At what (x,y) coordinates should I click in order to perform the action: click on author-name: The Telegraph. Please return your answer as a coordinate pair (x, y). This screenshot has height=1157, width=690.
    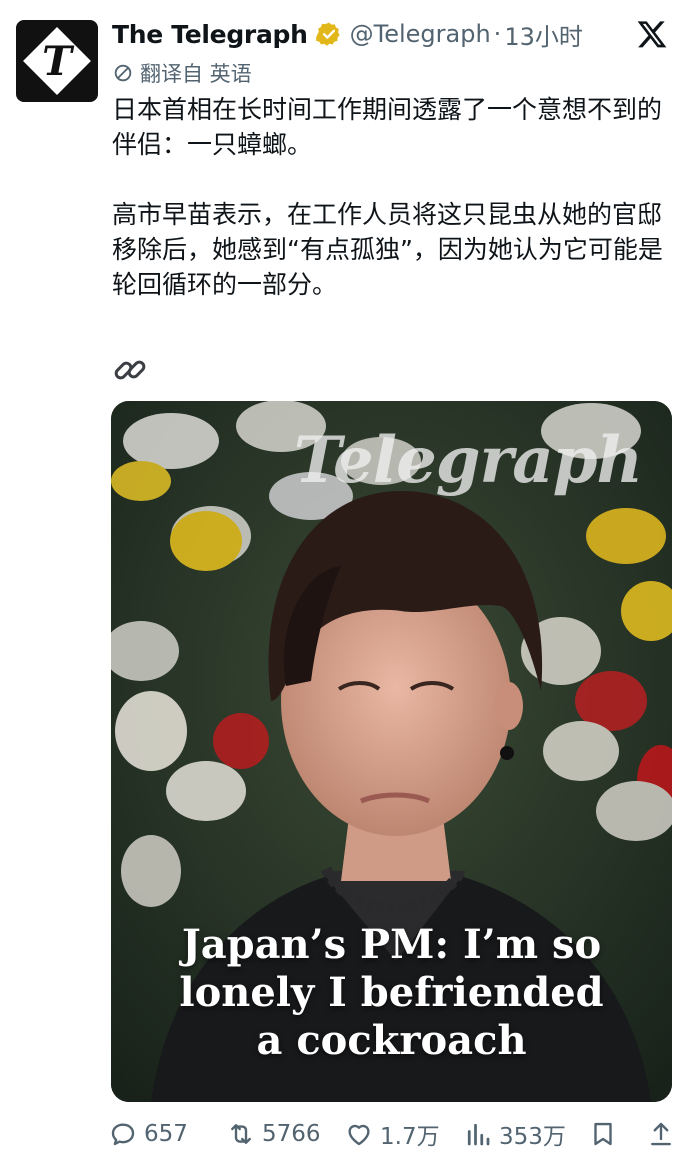
    Looking at the image, I should click on (210, 34).